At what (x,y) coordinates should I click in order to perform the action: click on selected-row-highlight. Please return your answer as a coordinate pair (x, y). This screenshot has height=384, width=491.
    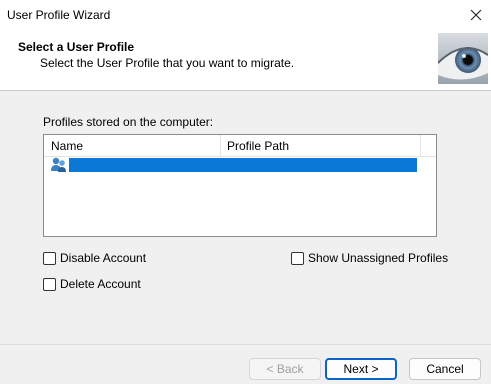
    Looking at the image, I should click on (243, 165).